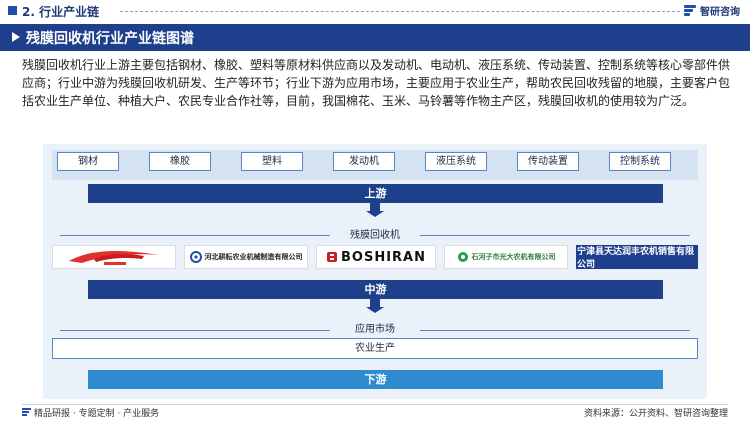 This screenshot has height=421, width=750. Describe the element at coordinates (364, 161) in the screenshot. I see `material-item: 发动机` at that location.